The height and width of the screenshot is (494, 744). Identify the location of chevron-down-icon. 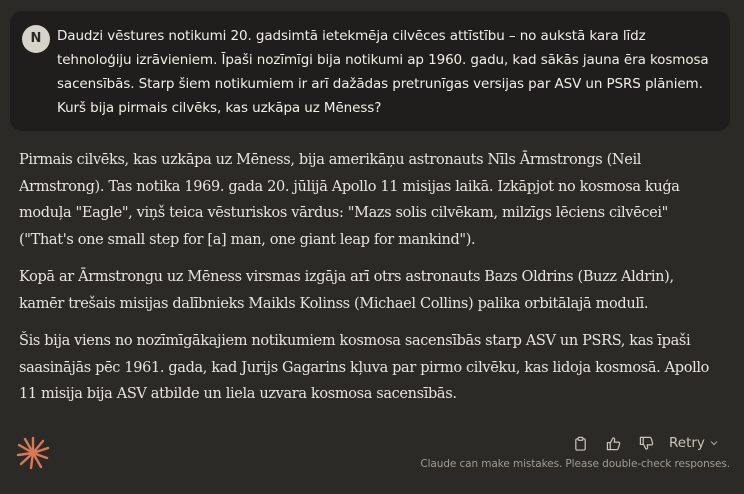
(714, 443).